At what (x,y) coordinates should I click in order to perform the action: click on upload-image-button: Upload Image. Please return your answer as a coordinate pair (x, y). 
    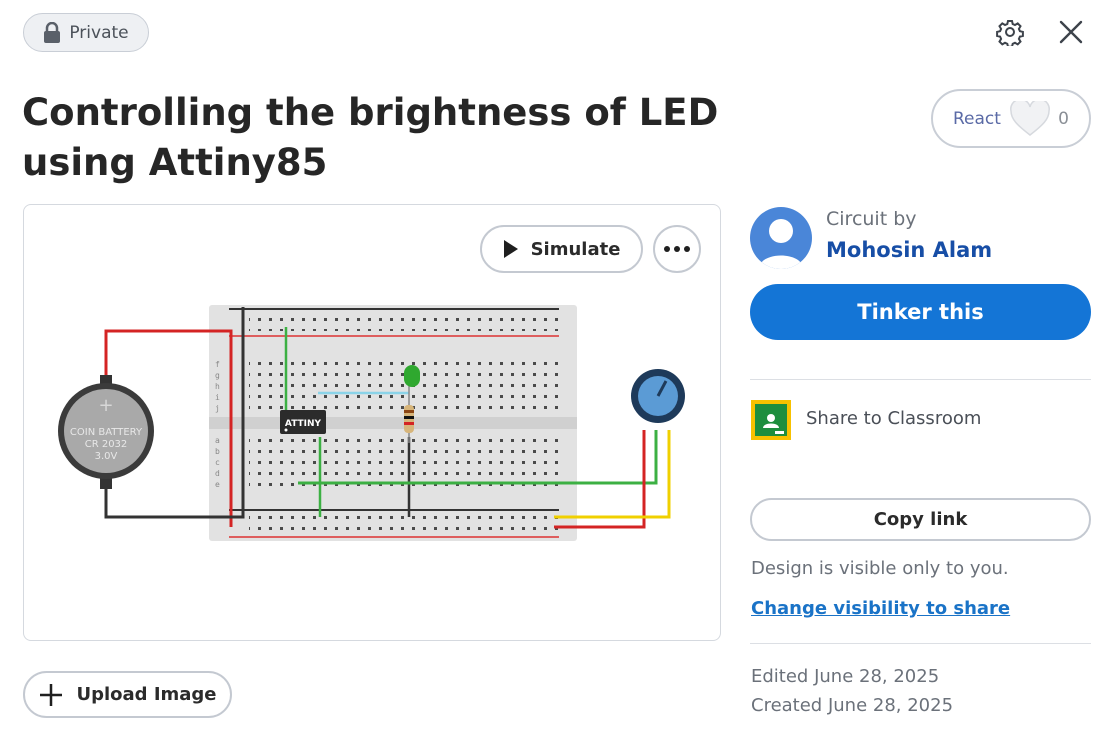
    Looking at the image, I should click on (127, 694).